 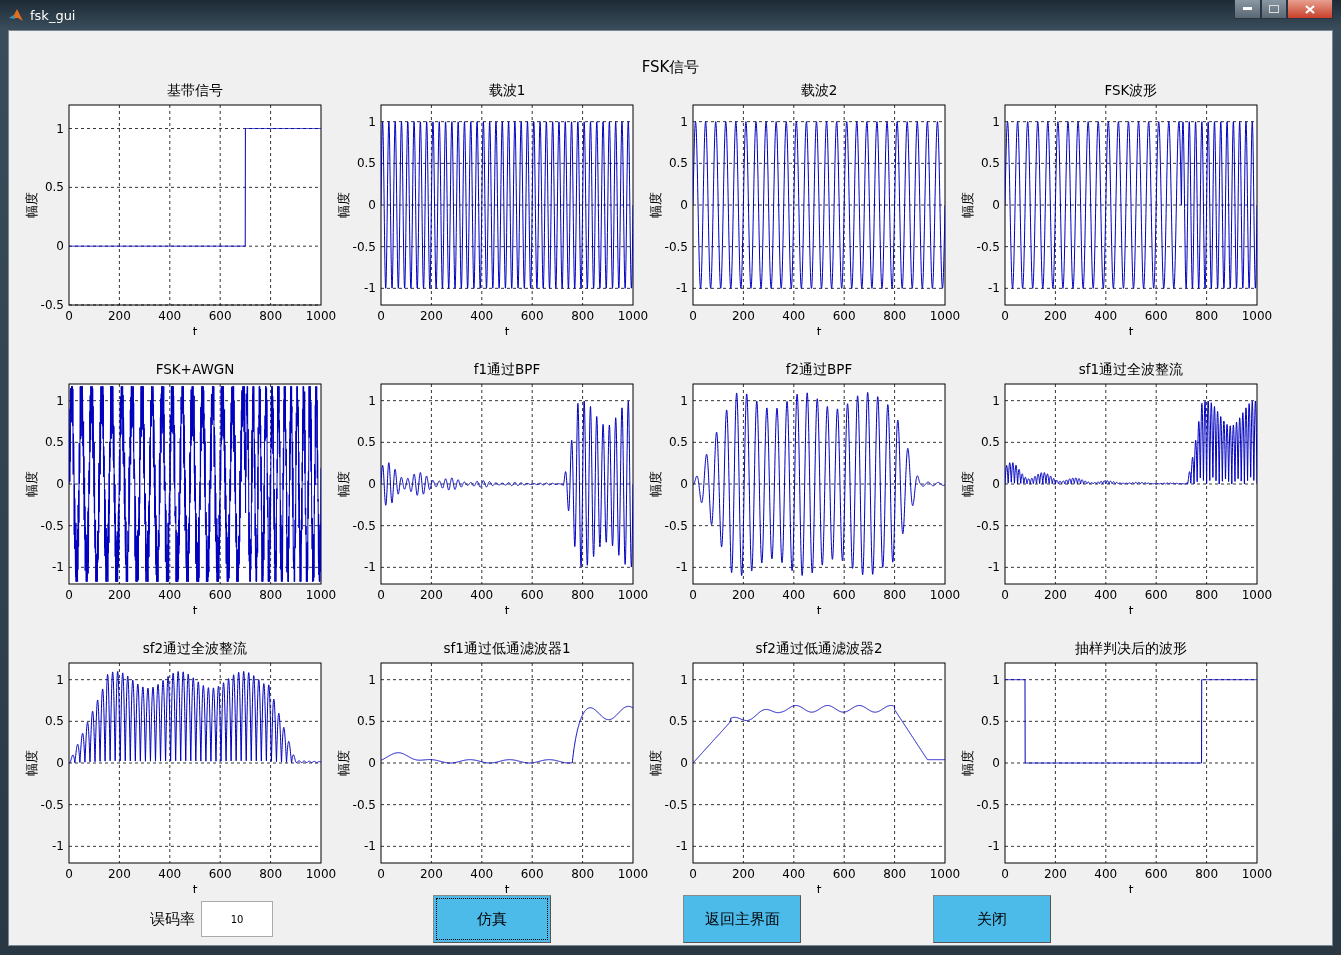 I want to click on plot-title: sf2通过低通滤波器2, so click(x=819, y=648).